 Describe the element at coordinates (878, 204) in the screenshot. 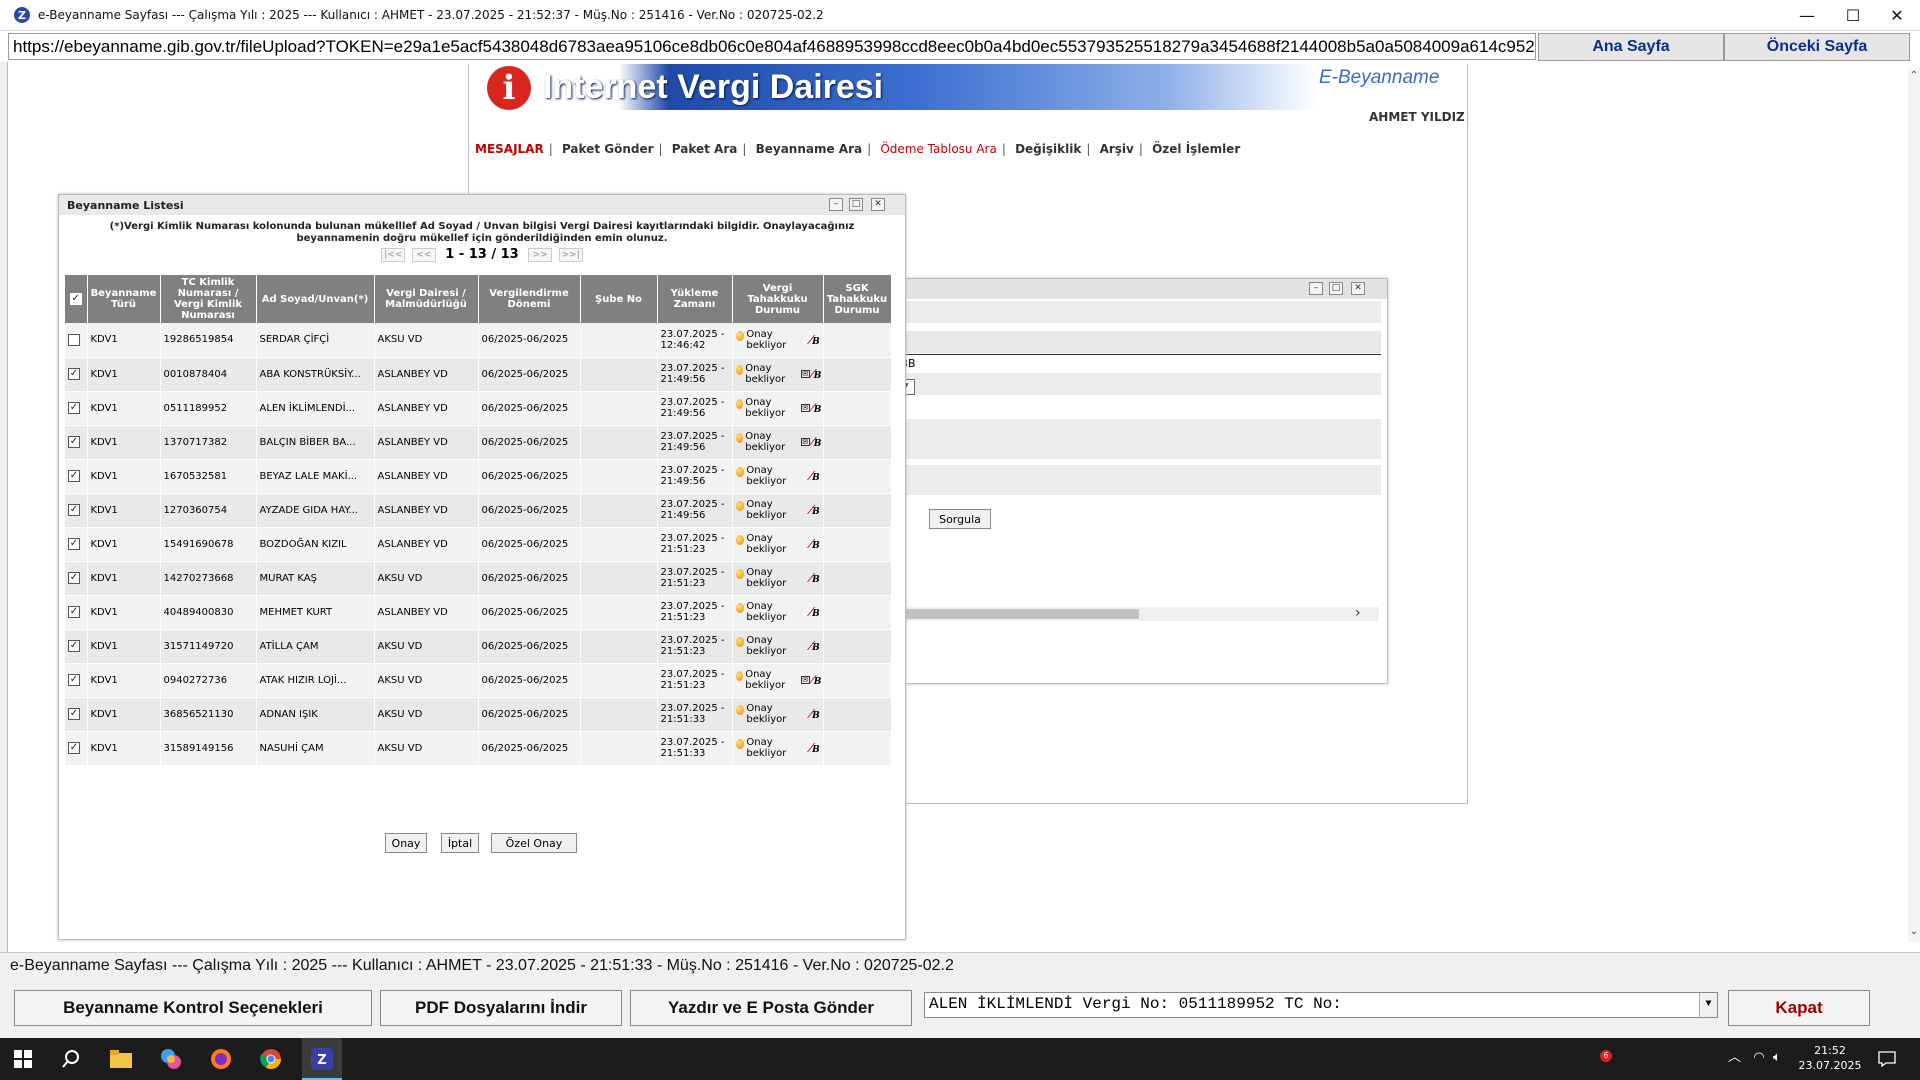

I see `dialog-close-icon: ✕` at that location.